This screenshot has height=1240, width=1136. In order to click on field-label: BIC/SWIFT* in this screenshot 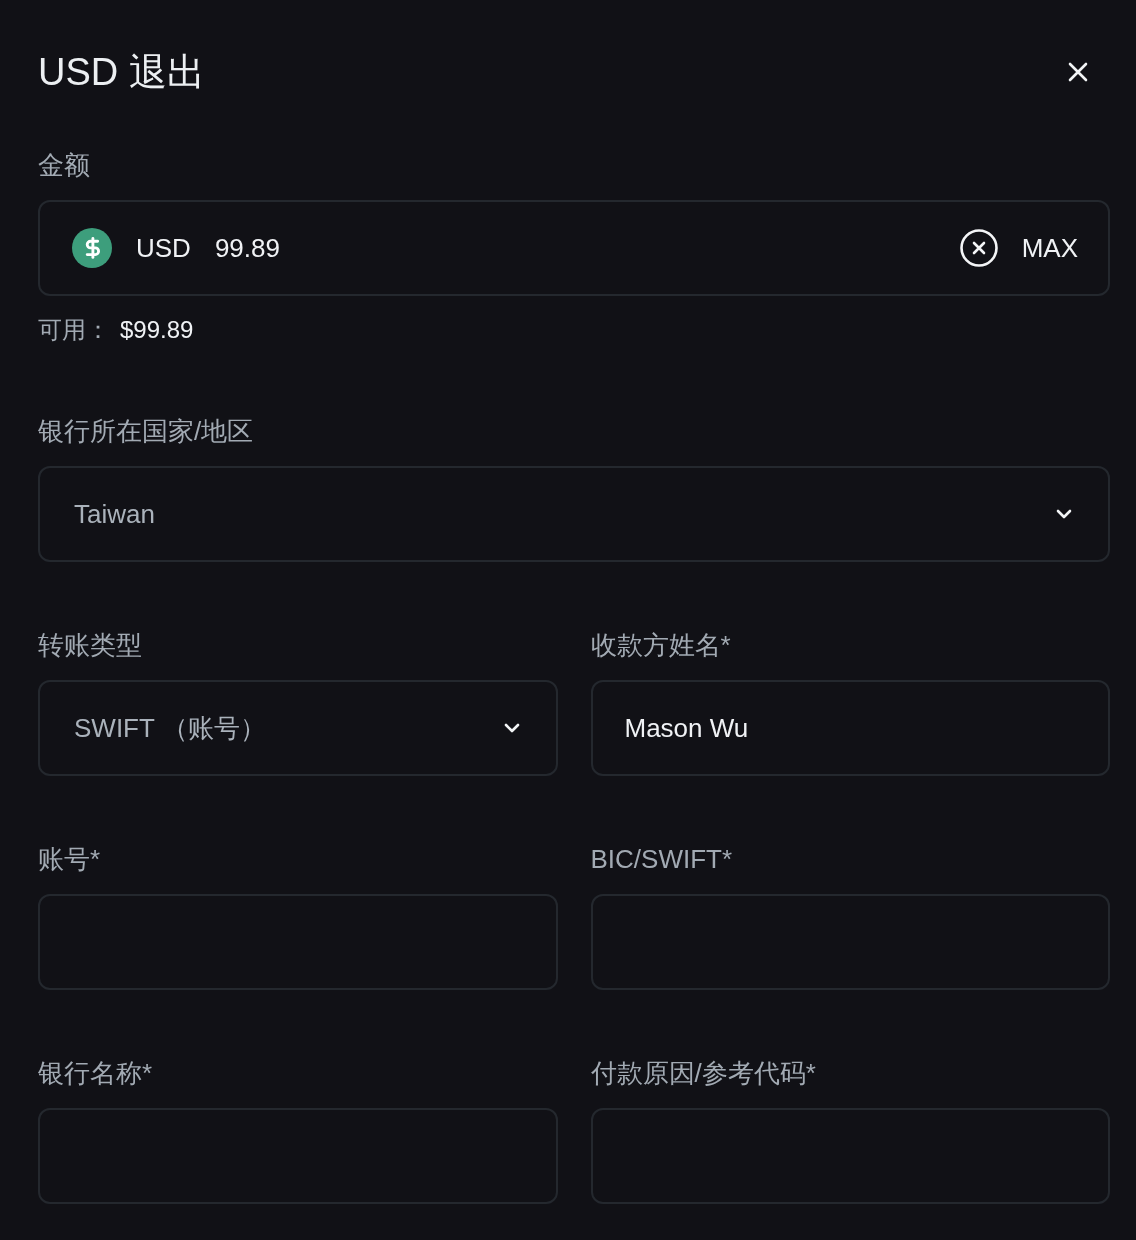, I will do `click(662, 859)`.